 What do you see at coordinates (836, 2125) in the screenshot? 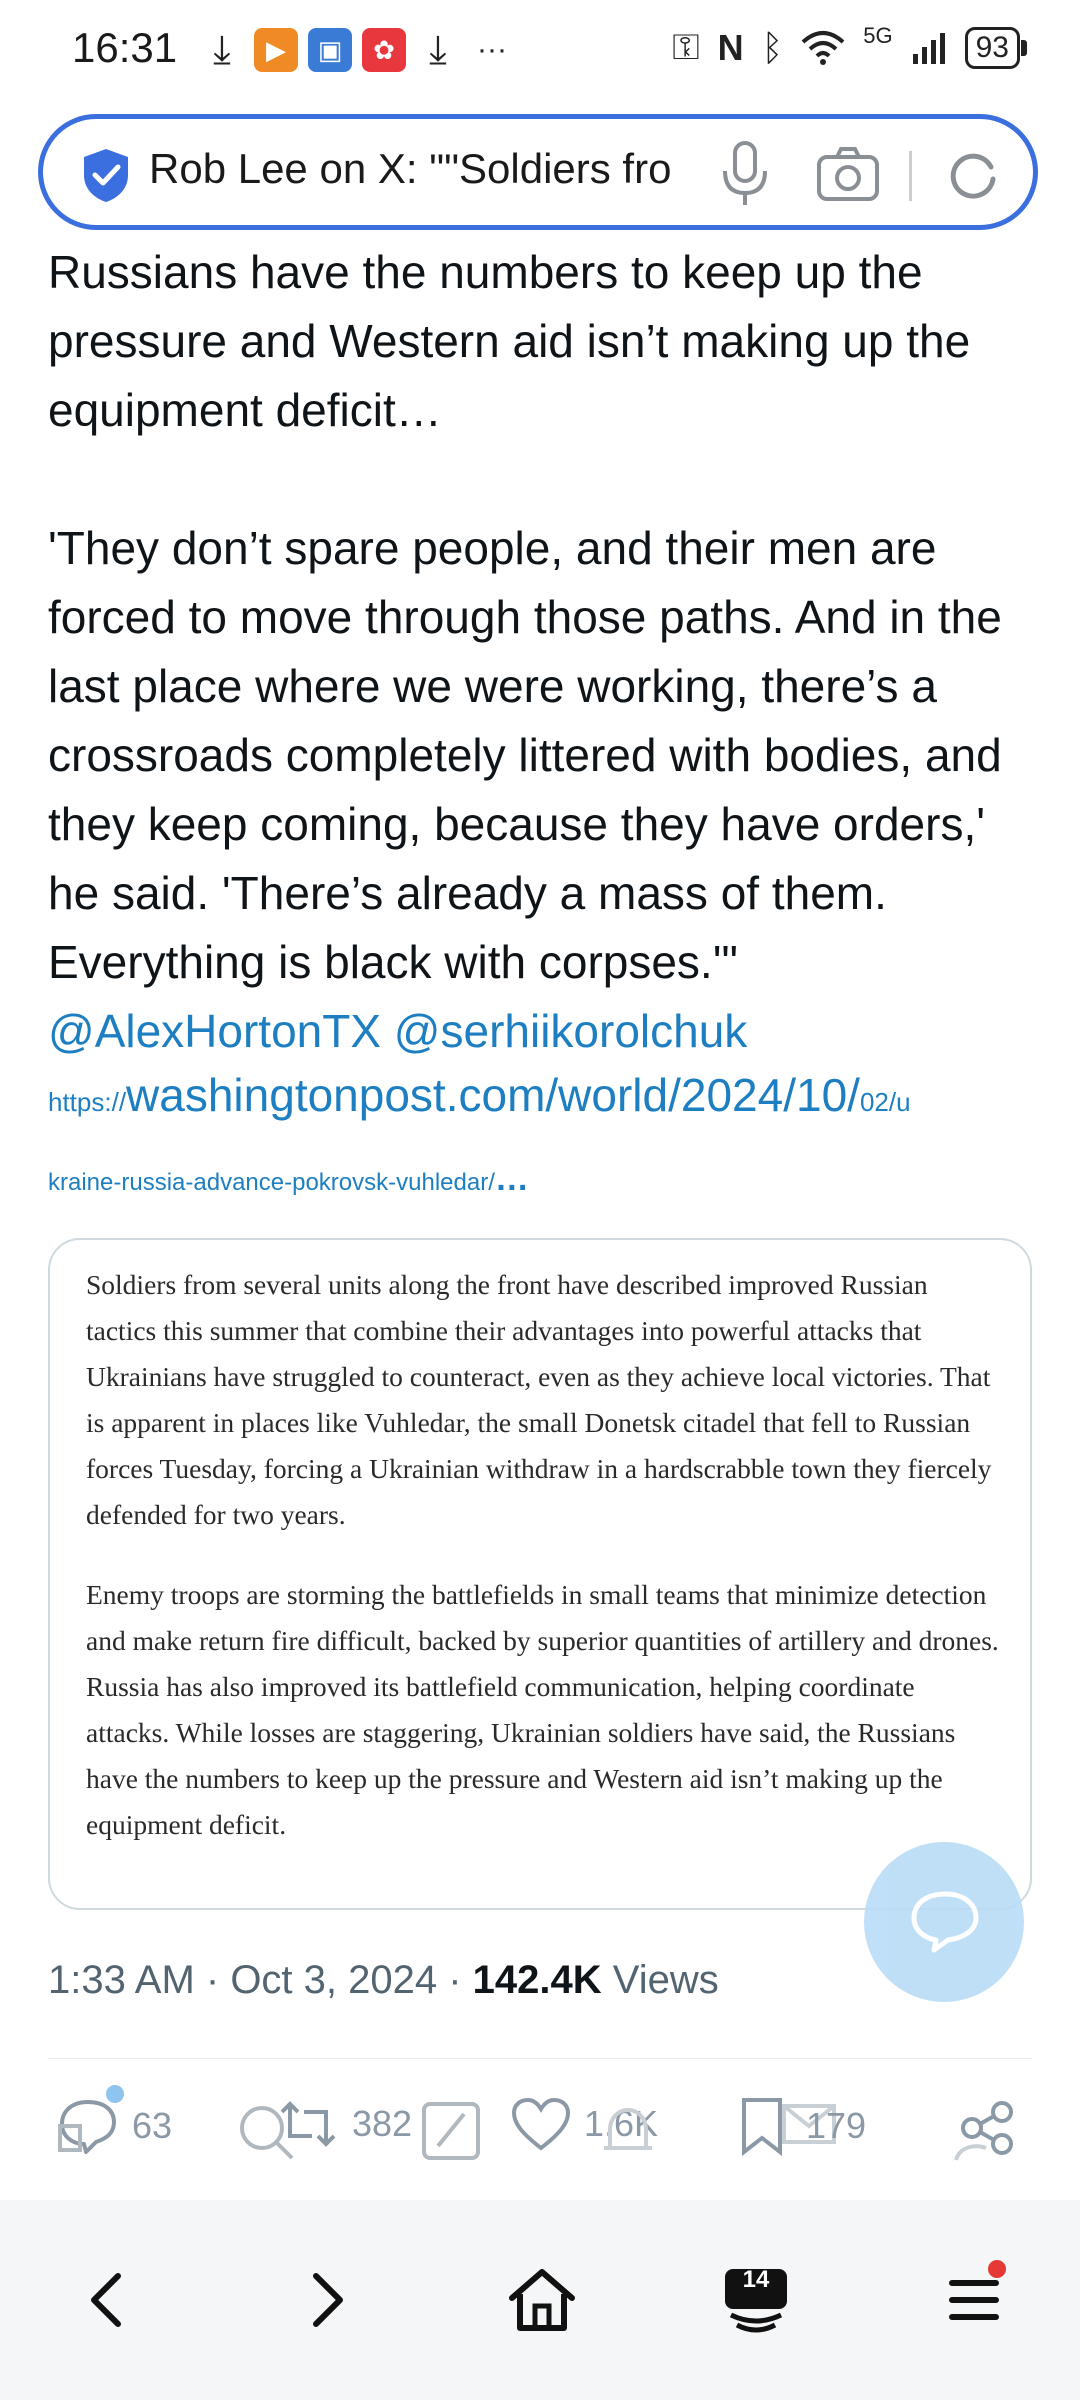
I see `bookmark-count: 179` at bounding box center [836, 2125].